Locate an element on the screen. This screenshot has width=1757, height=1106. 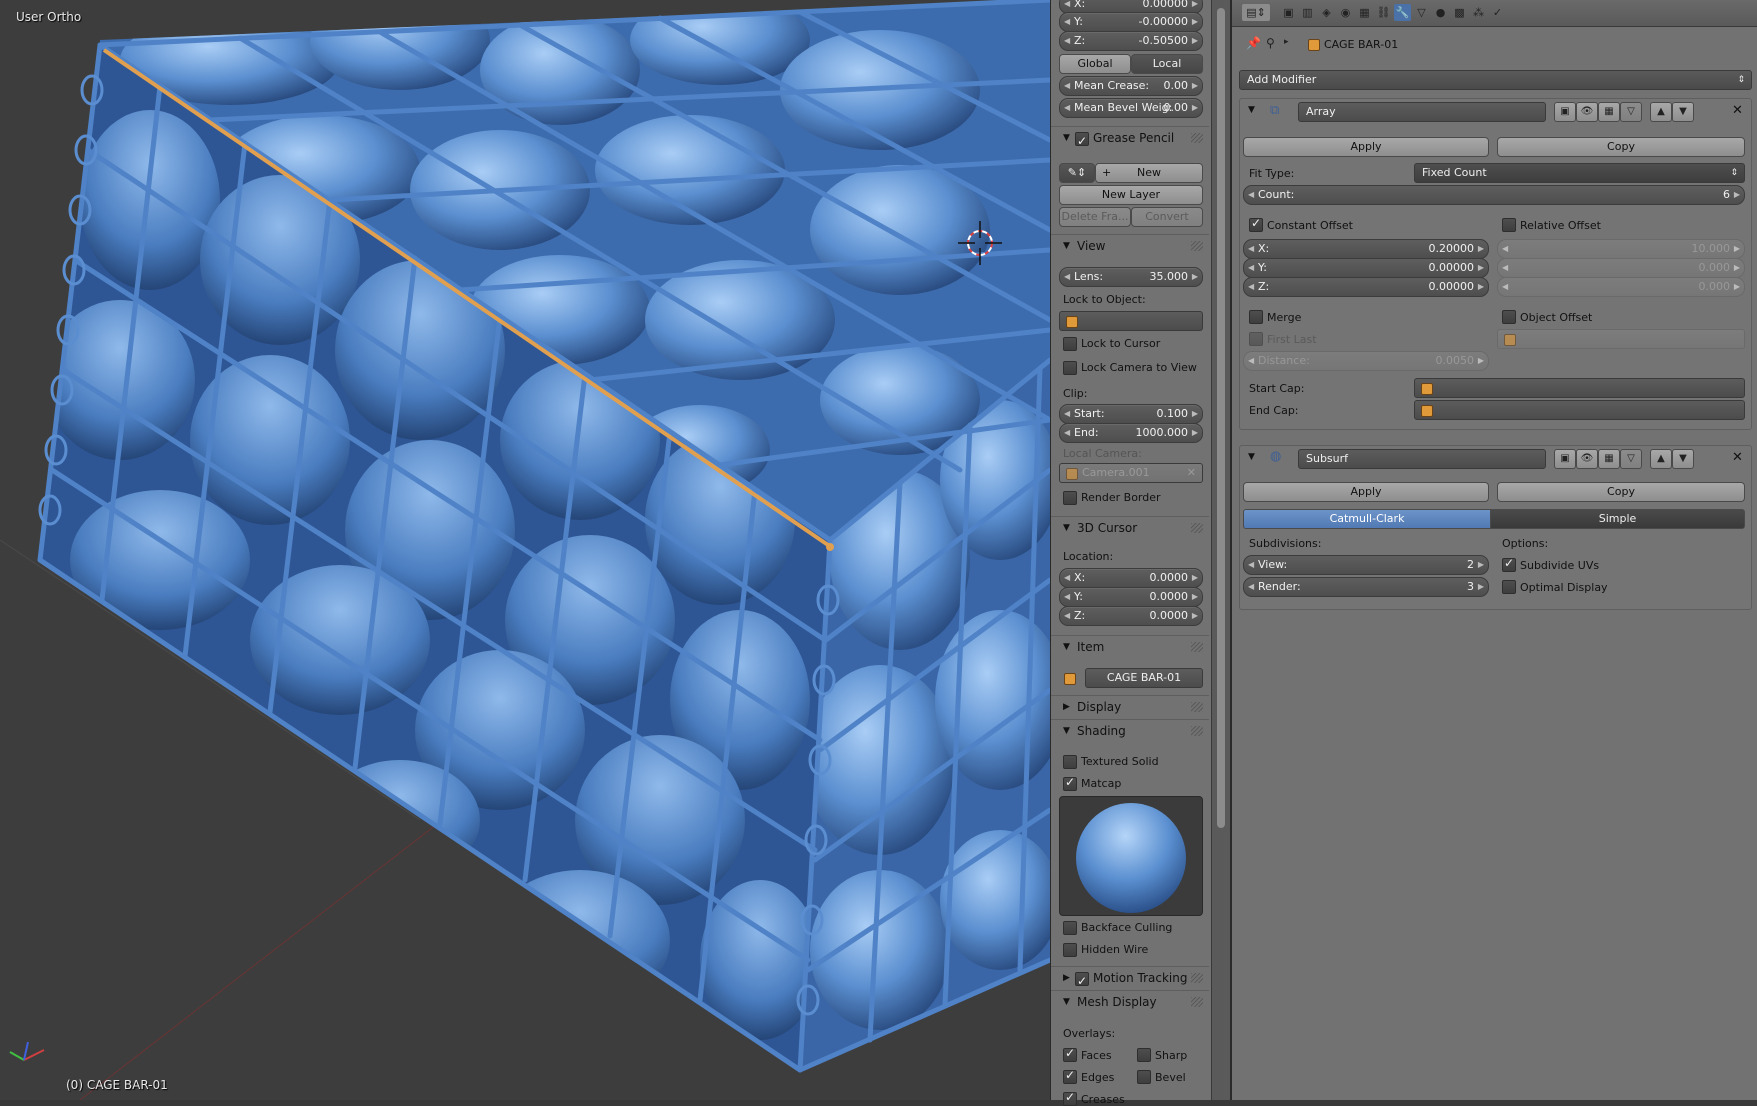
count-field: ◀ Count: 6 ▶ is located at coordinates (1494, 195).